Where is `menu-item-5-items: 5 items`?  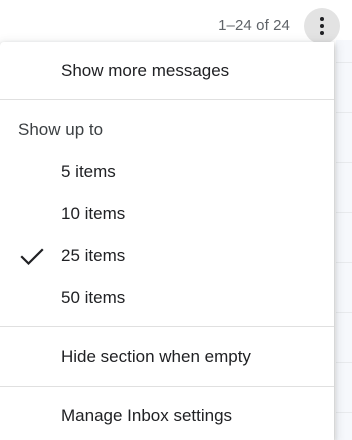
menu-item-5-items: 5 items is located at coordinates (167, 172).